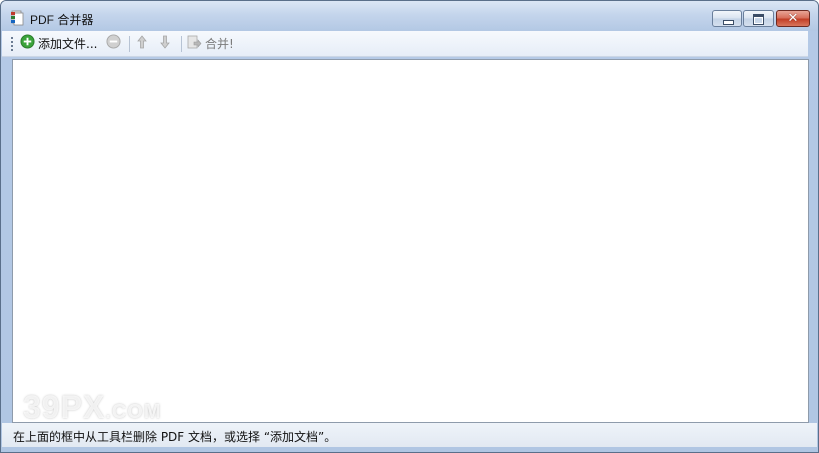 The width and height of the screenshot is (819, 453). I want to click on minimize-button, so click(727, 18).